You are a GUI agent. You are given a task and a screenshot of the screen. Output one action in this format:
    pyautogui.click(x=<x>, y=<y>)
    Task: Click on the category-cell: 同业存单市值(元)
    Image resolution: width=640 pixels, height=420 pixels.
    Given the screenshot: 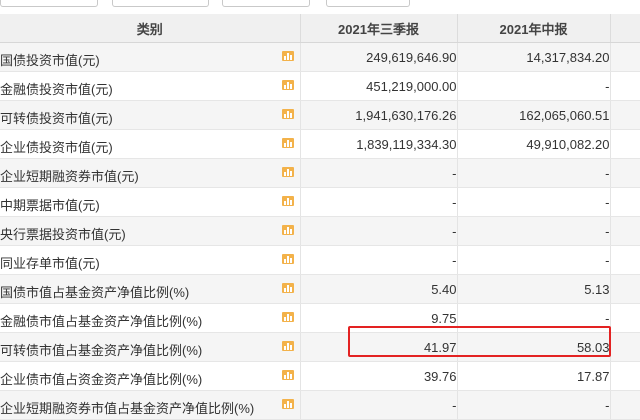 What is the action you would take?
    pyautogui.click(x=150, y=260)
    